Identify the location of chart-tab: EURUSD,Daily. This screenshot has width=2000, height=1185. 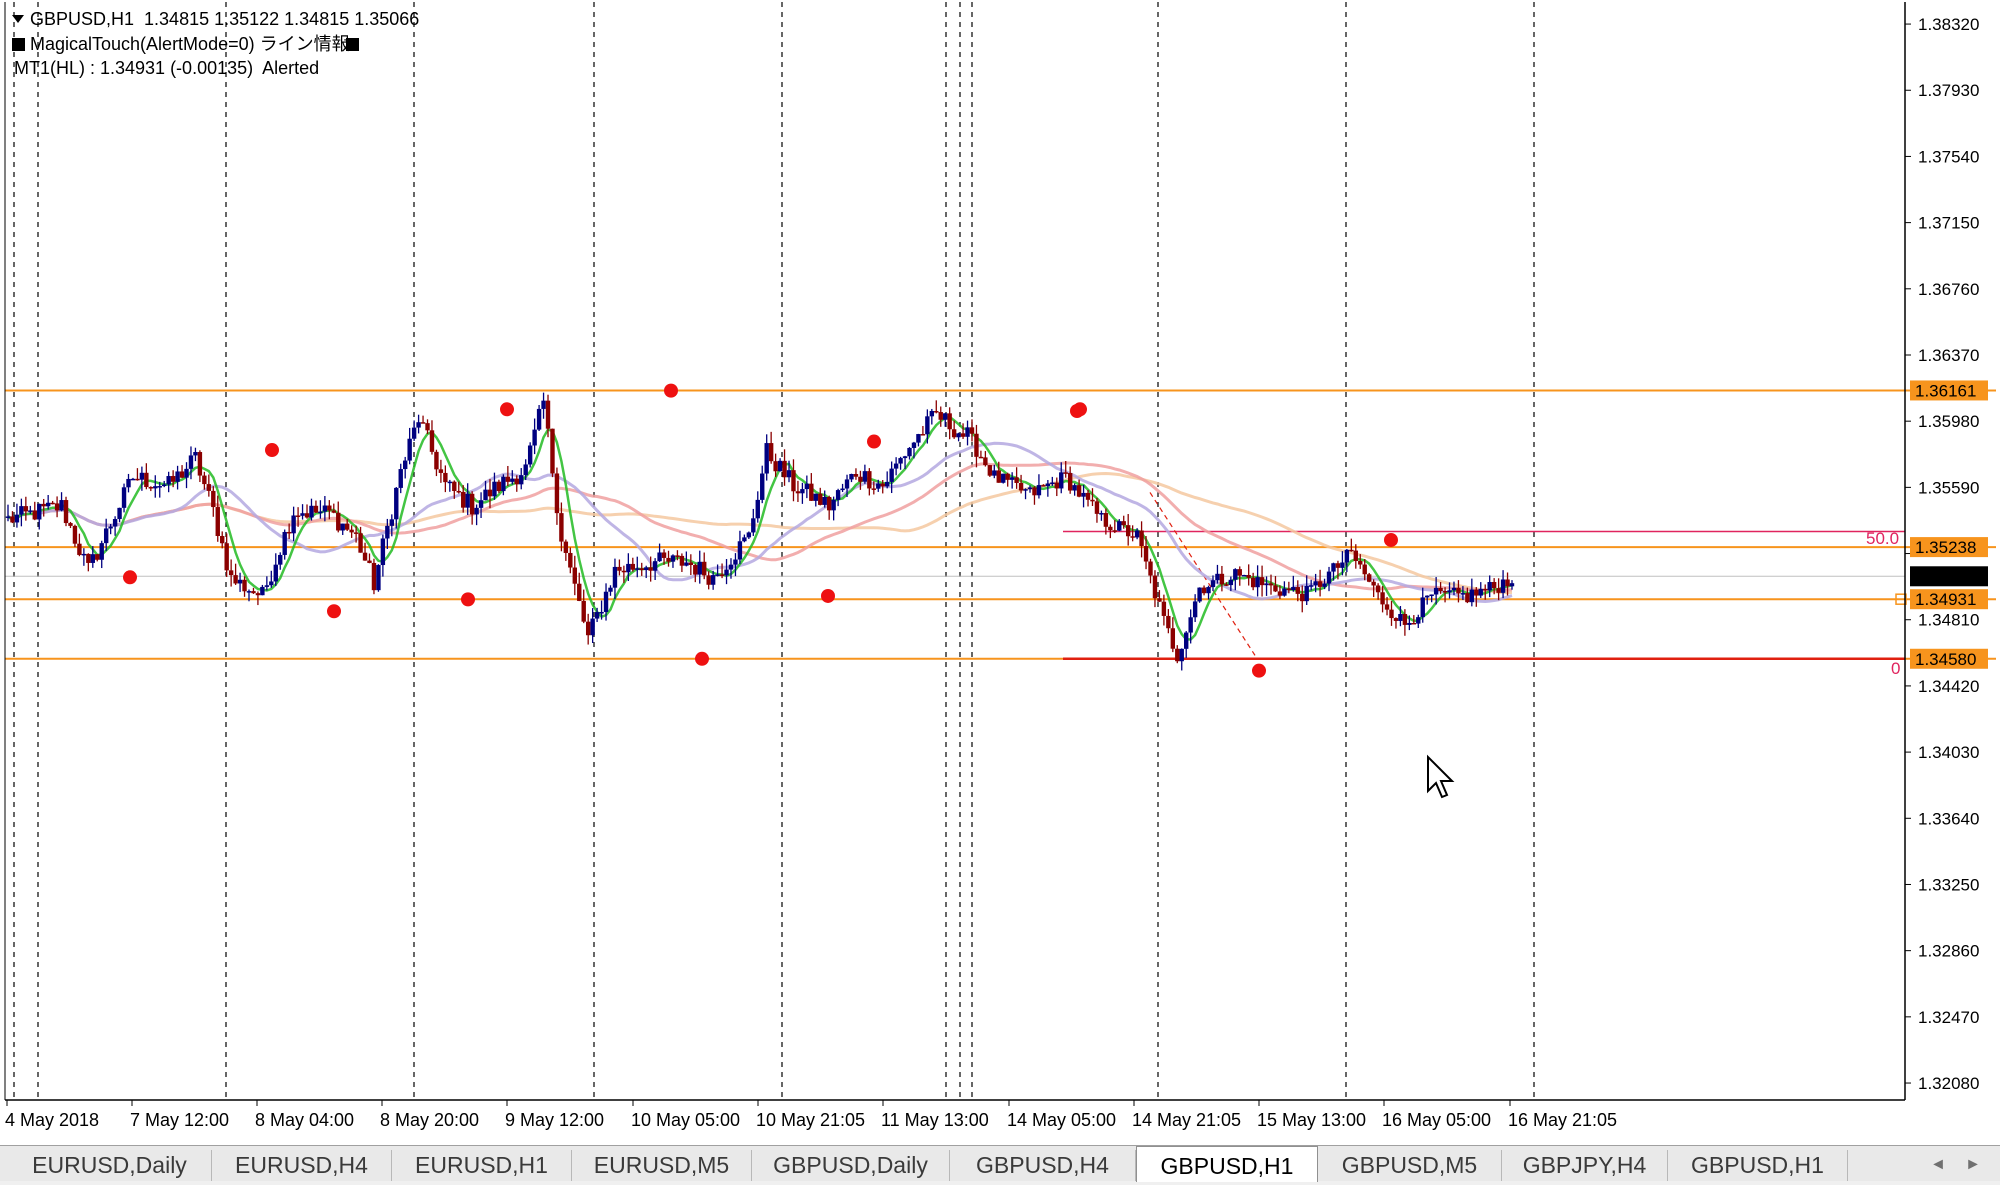
(110, 1165).